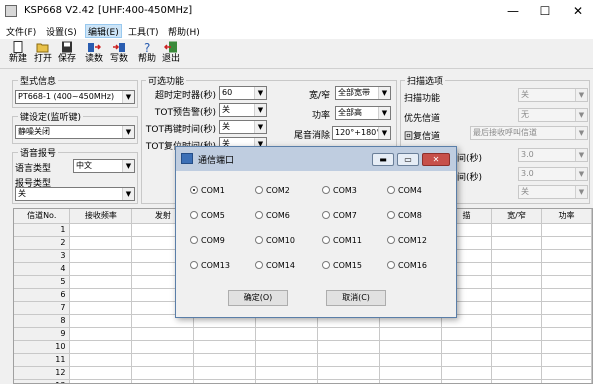 This screenshot has width=593, height=384. What do you see at coordinates (436, 159) in the screenshot?
I see `dialog-close-icon: ✕` at bounding box center [436, 159].